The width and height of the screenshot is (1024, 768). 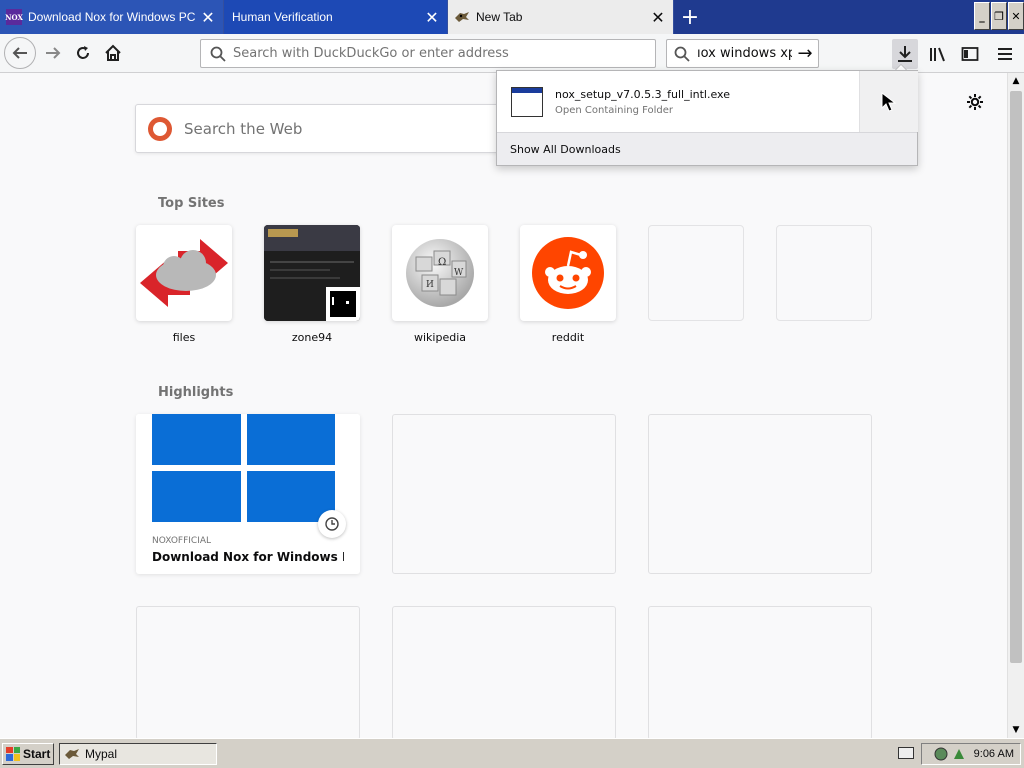 What do you see at coordinates (371, 53) in the screenshot?
I see `url-placeholder: Search with DuckDuckGo or enter address` at bounding box center [371, 53].